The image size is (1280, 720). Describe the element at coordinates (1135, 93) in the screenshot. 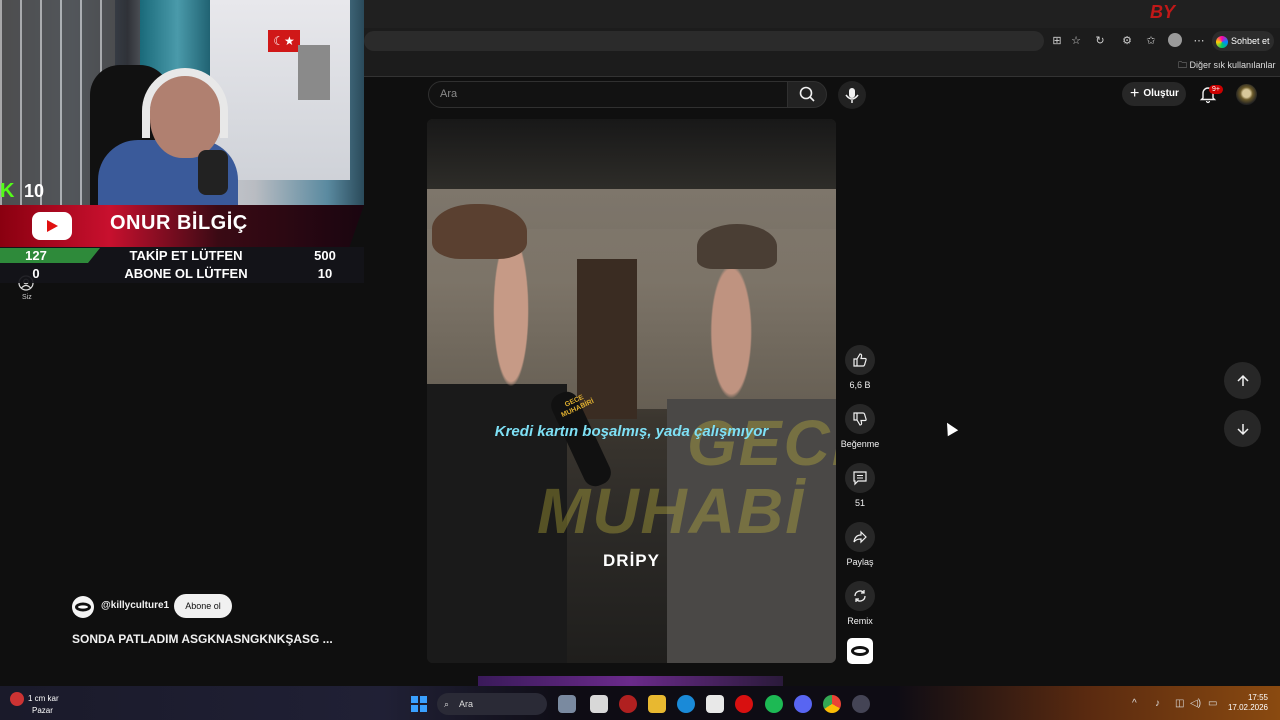

I see `plus-icon: +` at that location.